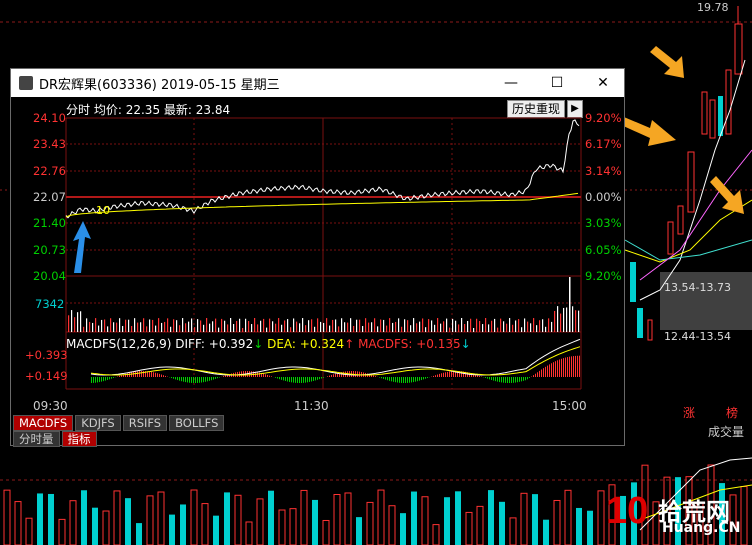 Image resolution: width=752 pixels, height=545 pixels. Describe the element at coordinates (349, 344) in the screenshot. I see `dea-arrow: ↑` at that location.